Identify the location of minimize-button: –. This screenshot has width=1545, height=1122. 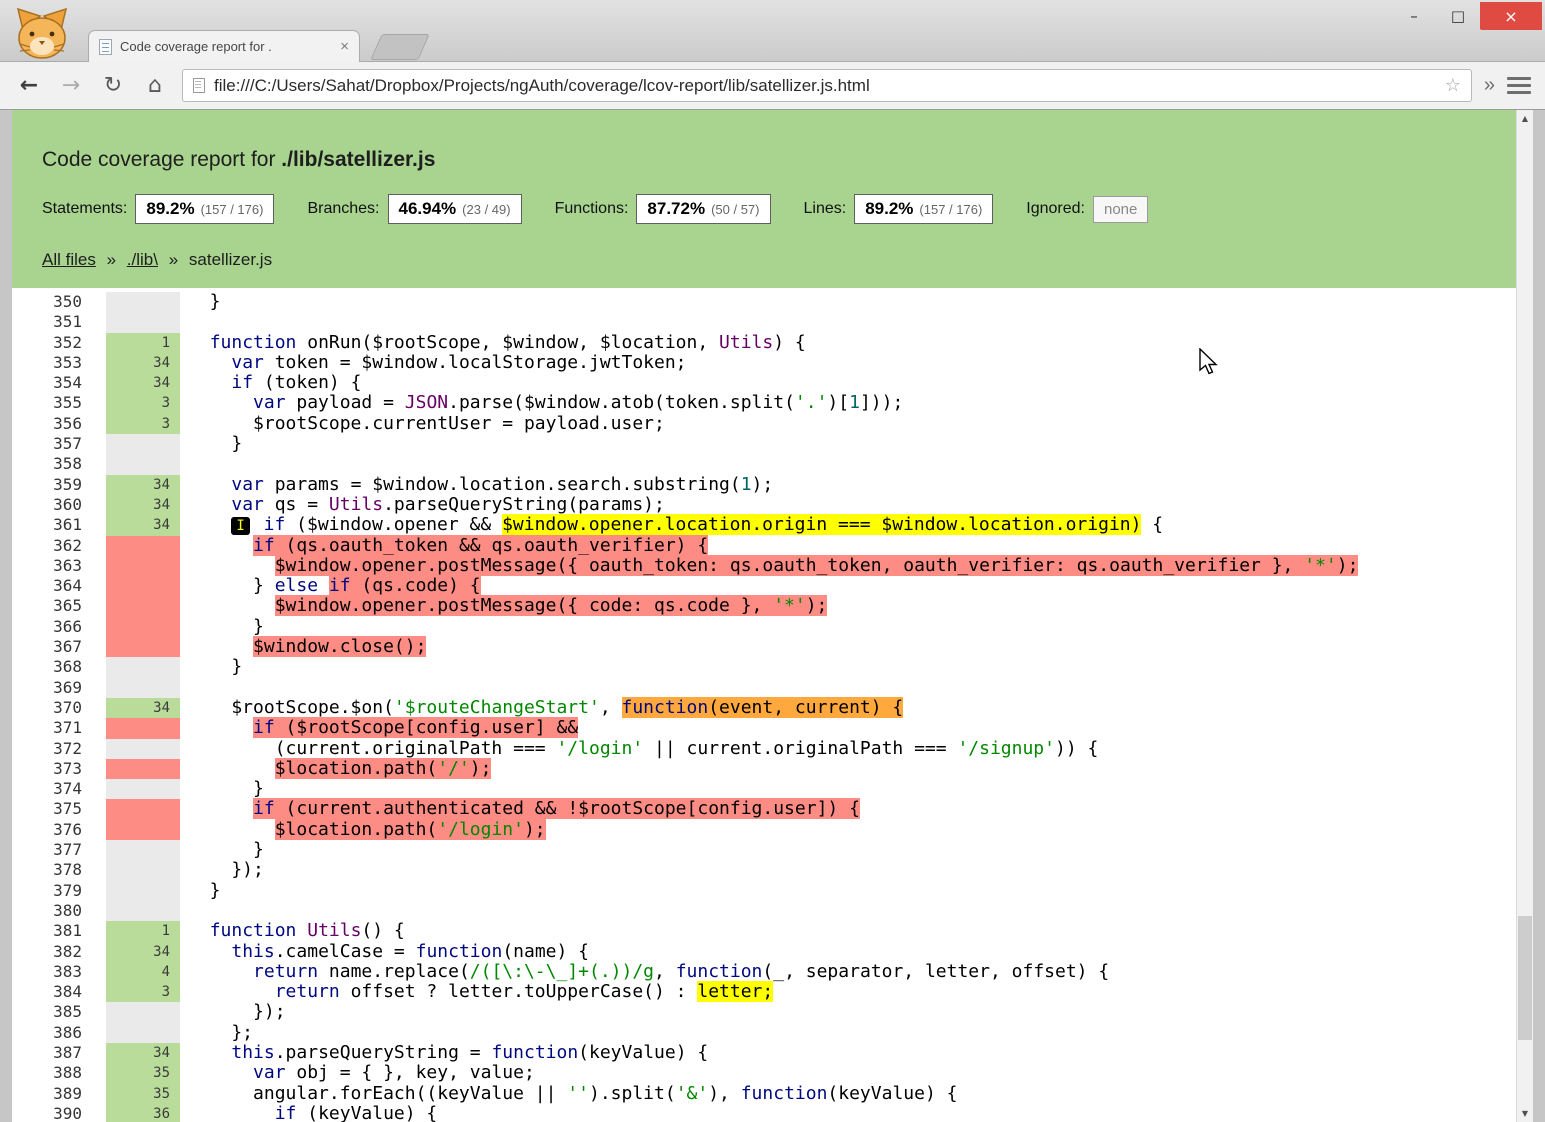
(1414, 16).